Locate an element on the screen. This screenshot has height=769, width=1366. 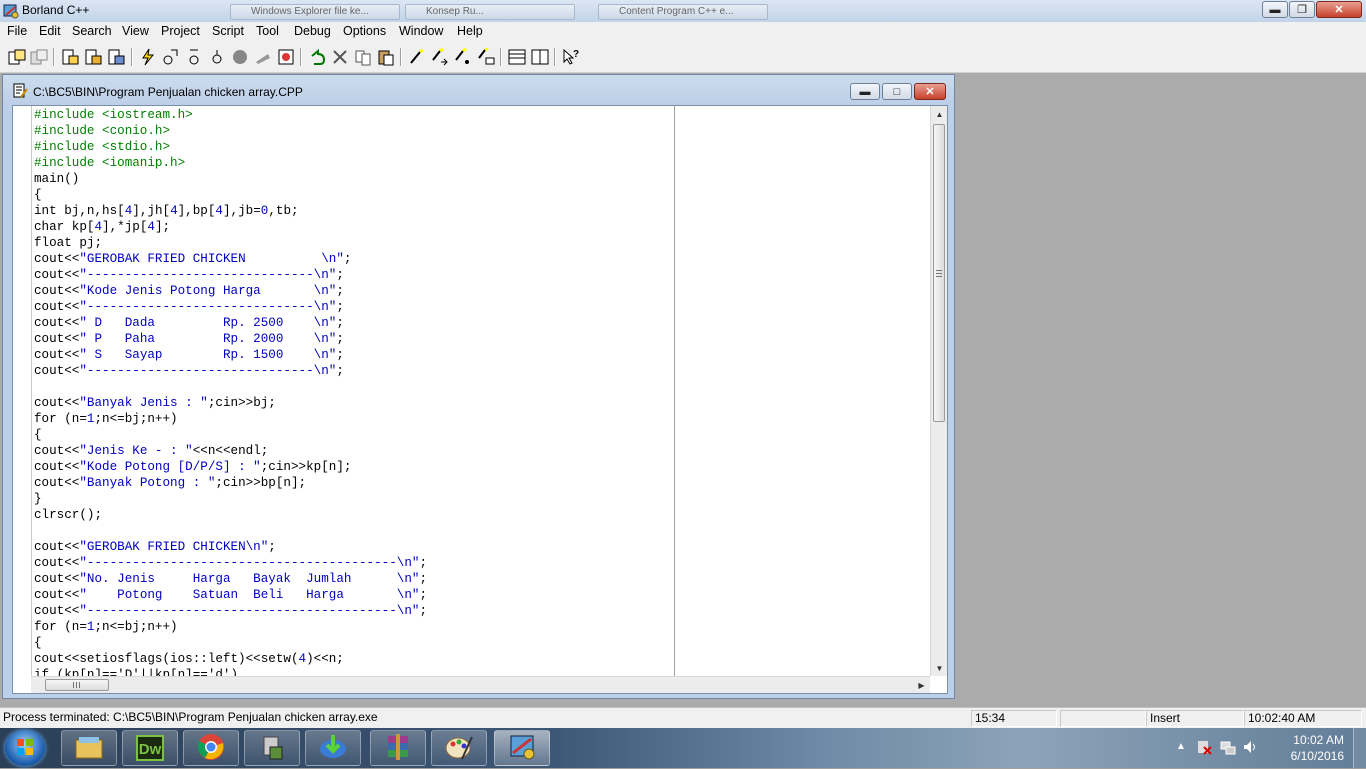
code-line: cout<<"GEROBAK FRIED CHICKEN \n"; is located at coordinates (230, 259).